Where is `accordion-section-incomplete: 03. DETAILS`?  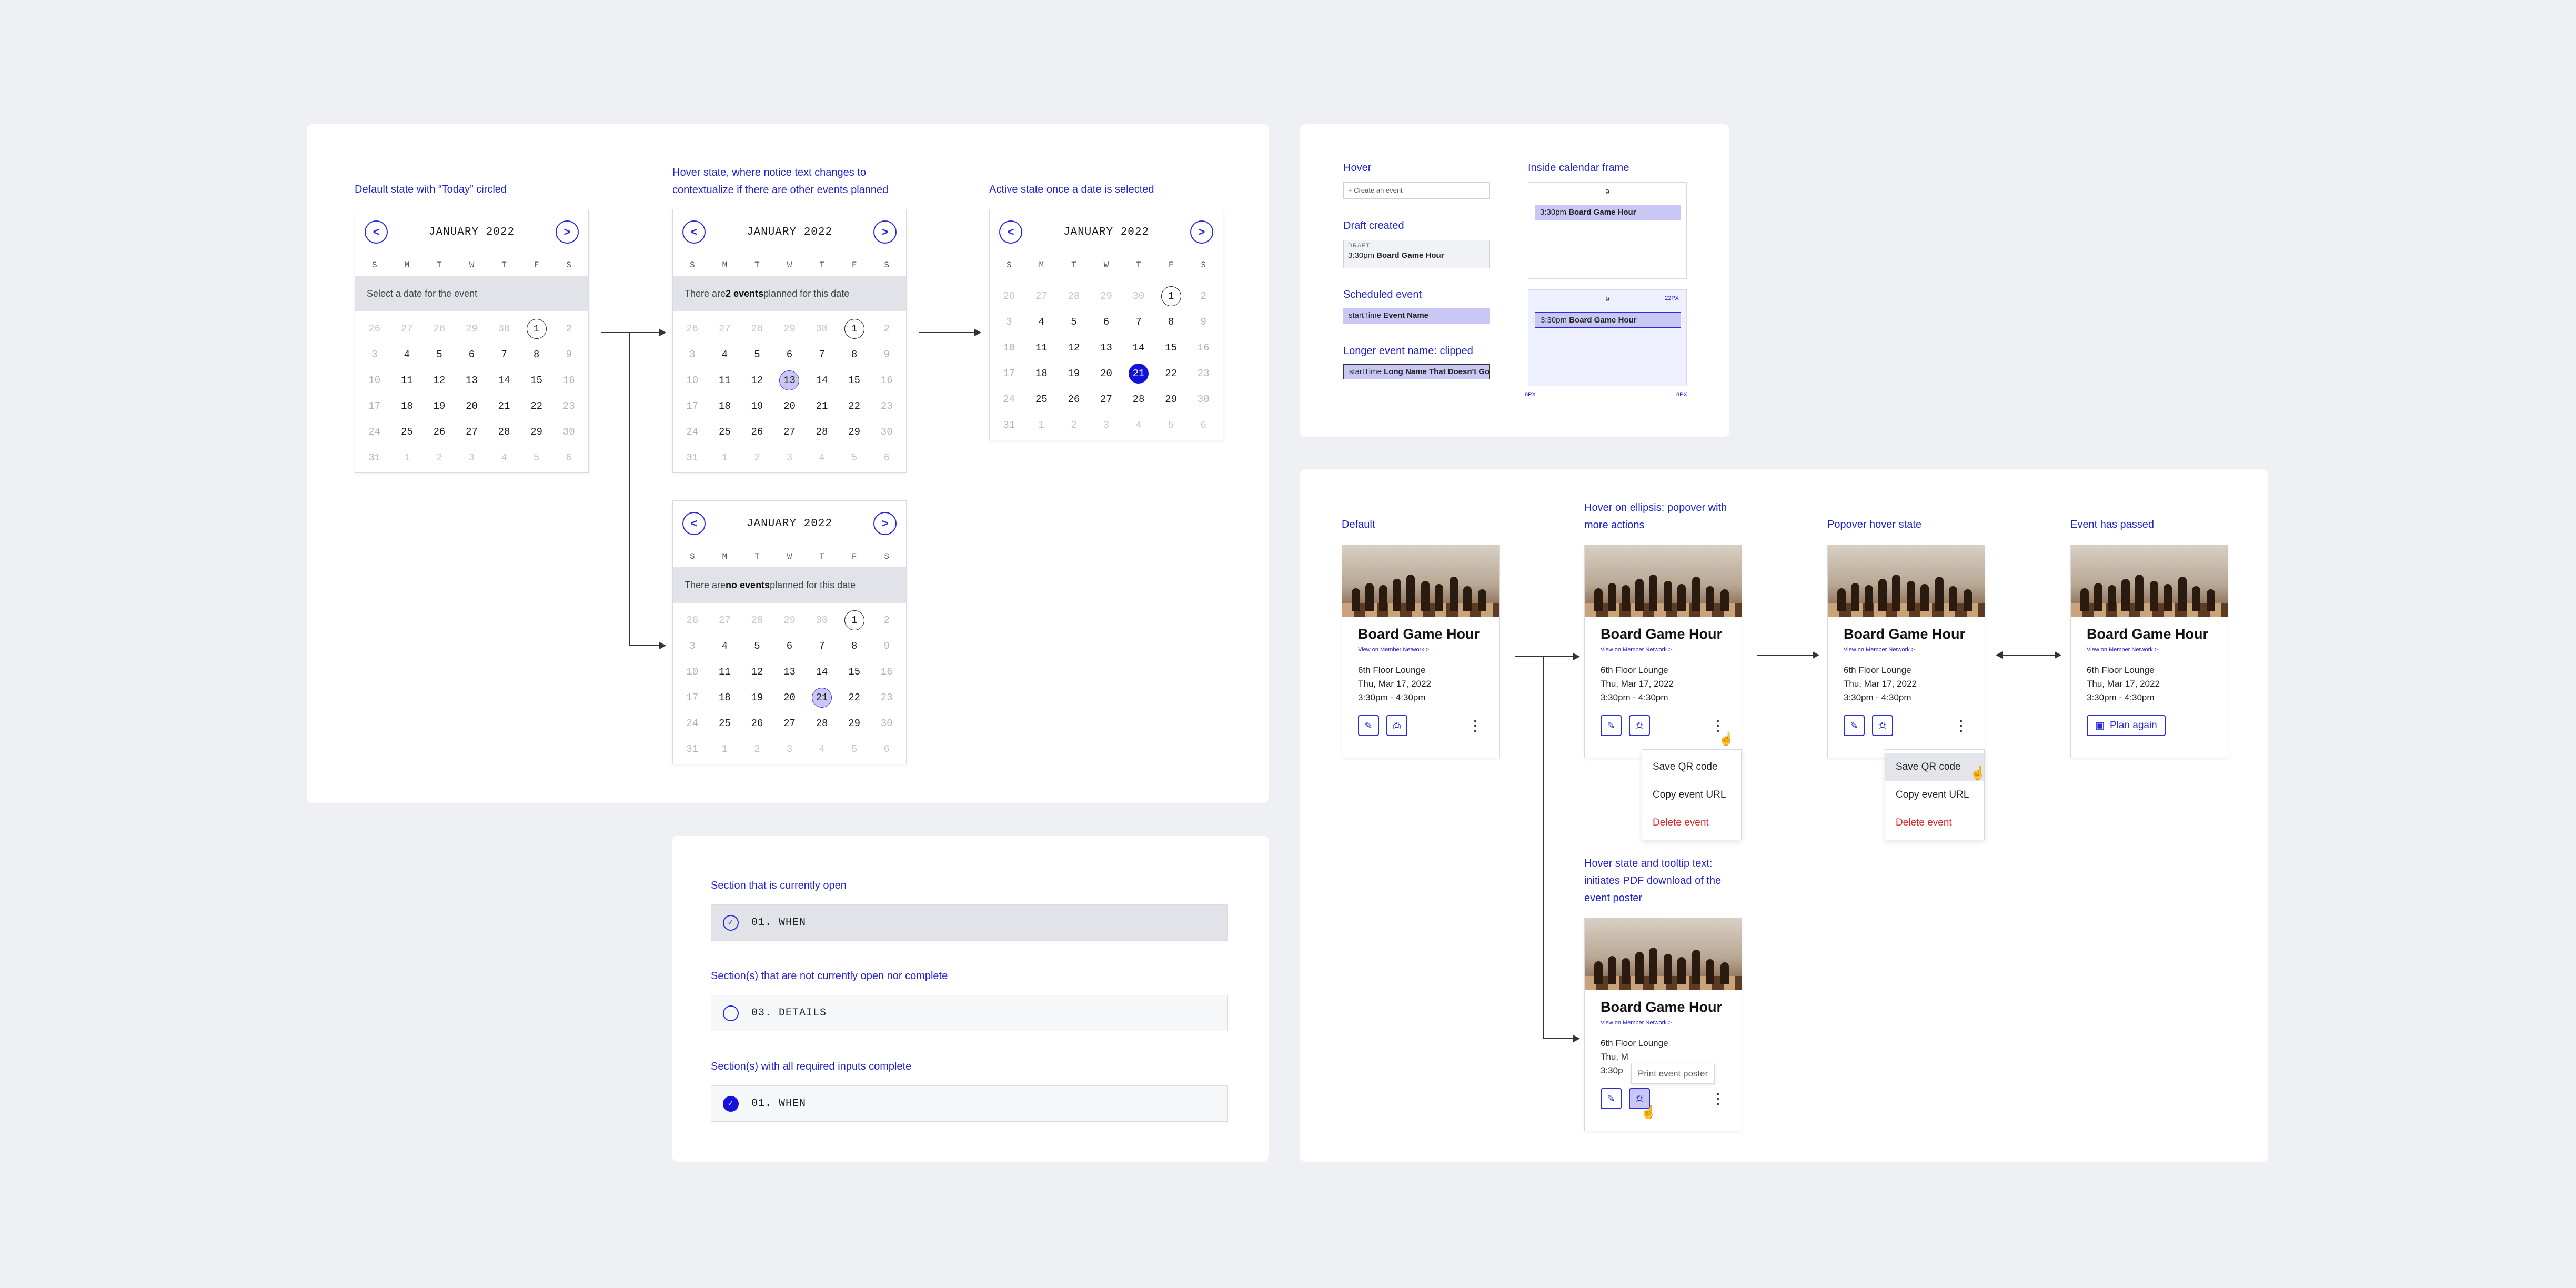 accordion-section-incomplete: 03. DETAILS is located at coordinates (969, 1013).